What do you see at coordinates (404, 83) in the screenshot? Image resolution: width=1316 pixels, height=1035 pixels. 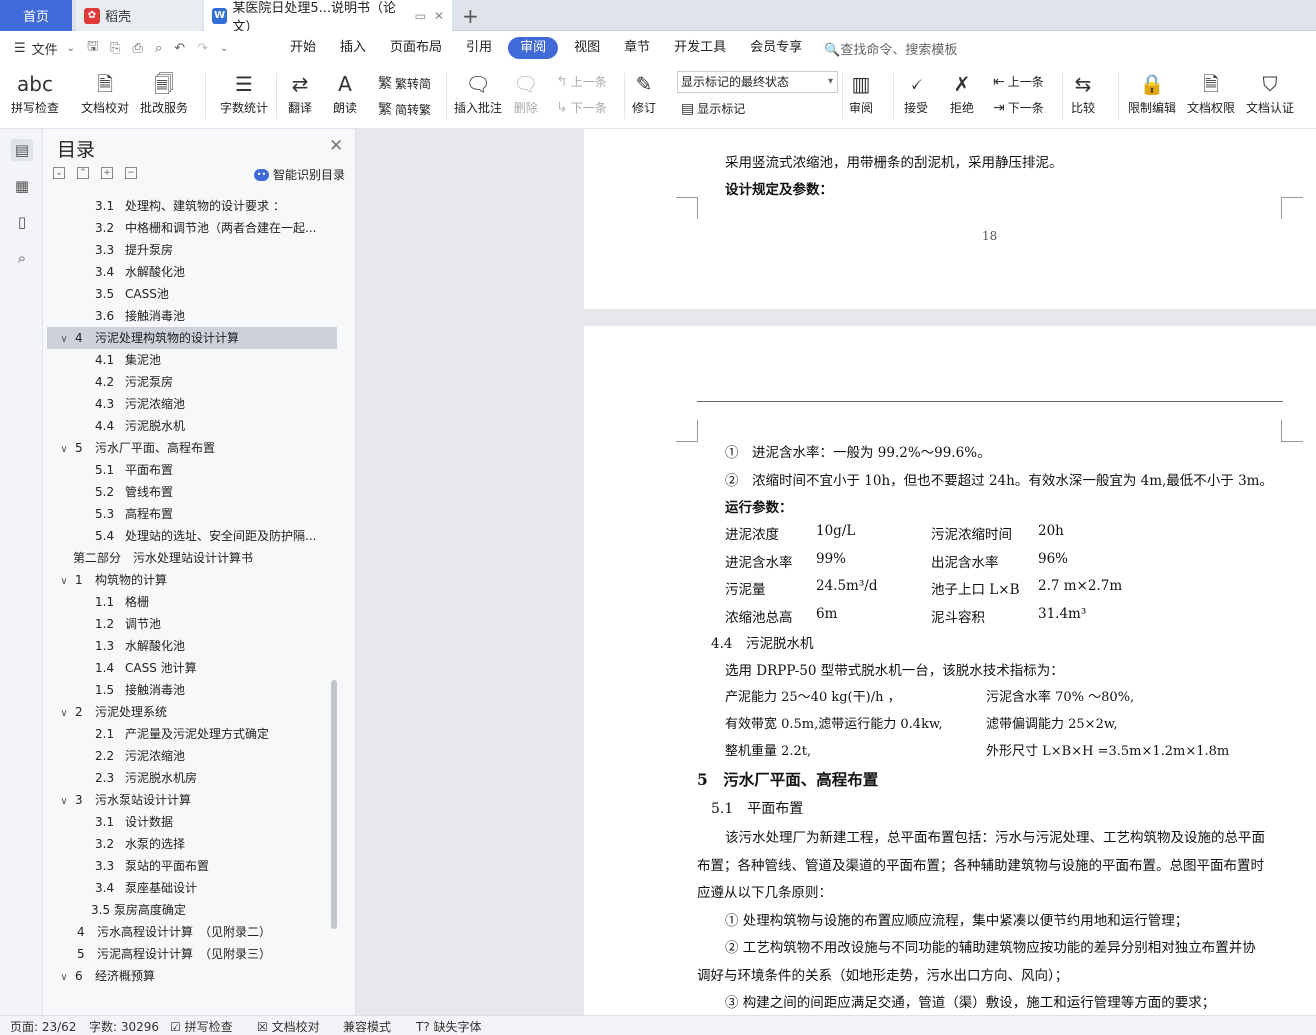 I see `trad-to-simp-button: 繁繁转简` at bounding box center [404, 83].